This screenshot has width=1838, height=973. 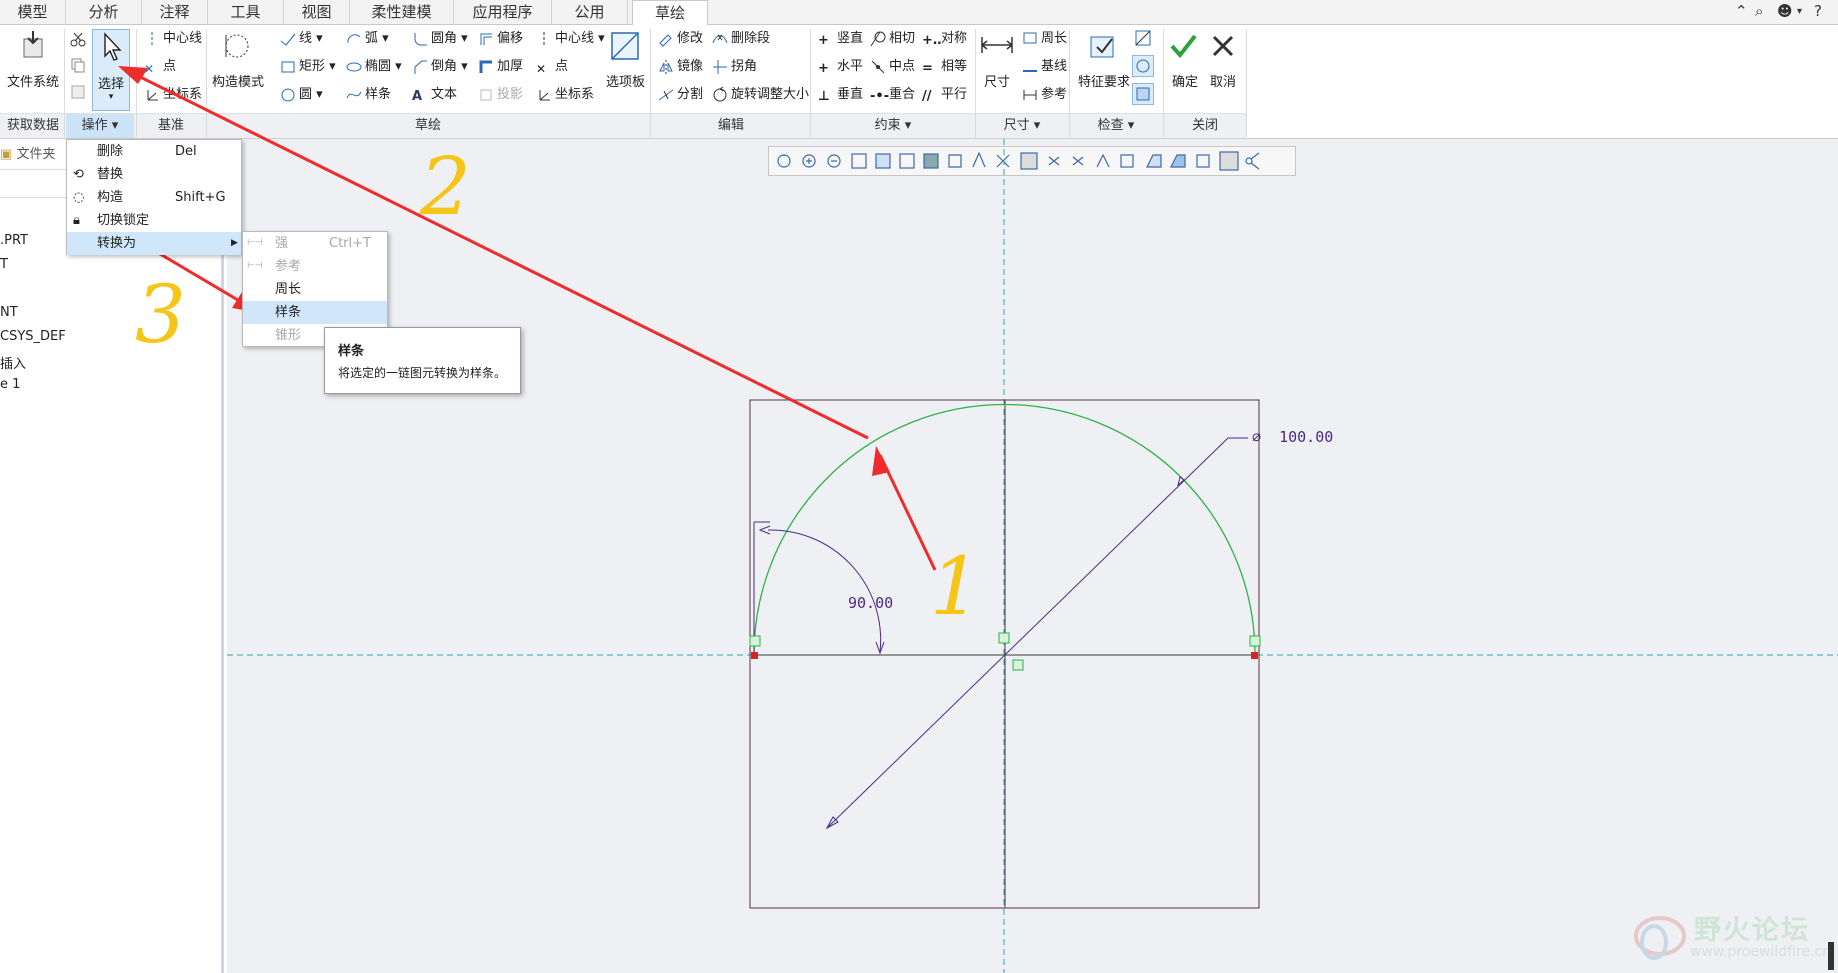 What do you see at coordinates (255, 266) in the screenshot?
I see `reference-dim-icon: ⊢⊣` at bounding box center [255, 266].